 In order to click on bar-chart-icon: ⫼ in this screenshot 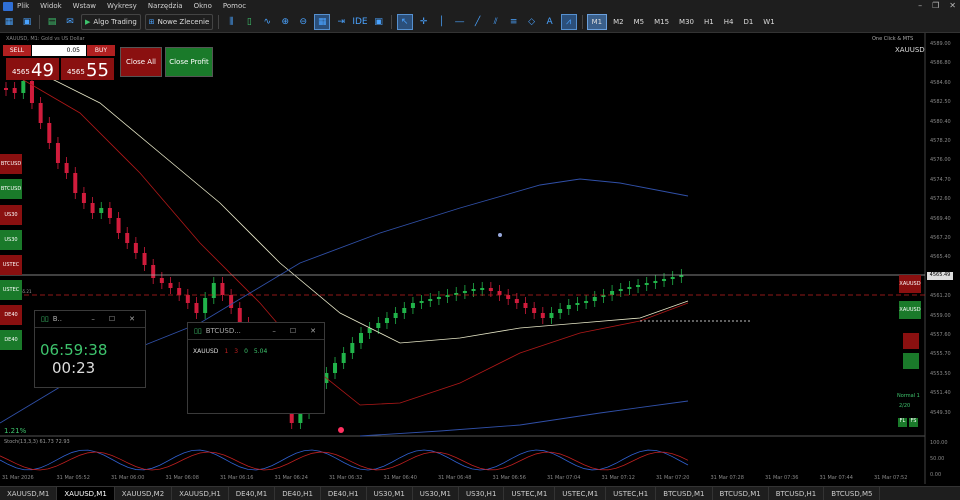, I will do `click(231, 22)`.